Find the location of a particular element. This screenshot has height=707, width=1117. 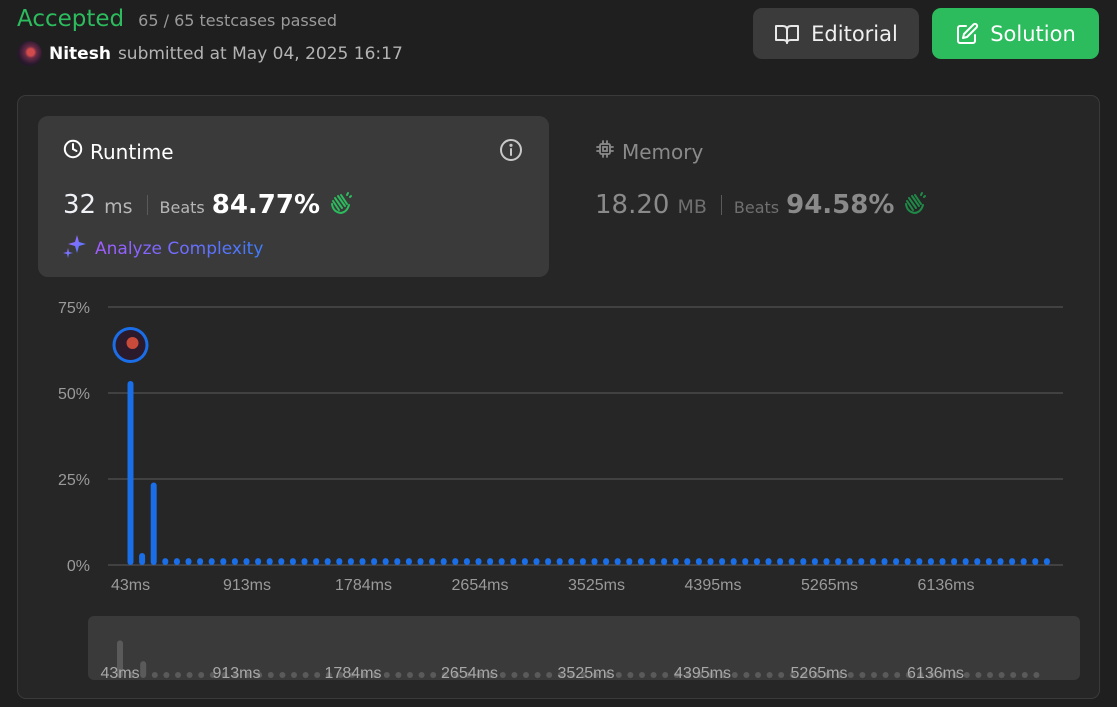

mini-x-tick-label: 6136ms is located at coordinates (935, 672).